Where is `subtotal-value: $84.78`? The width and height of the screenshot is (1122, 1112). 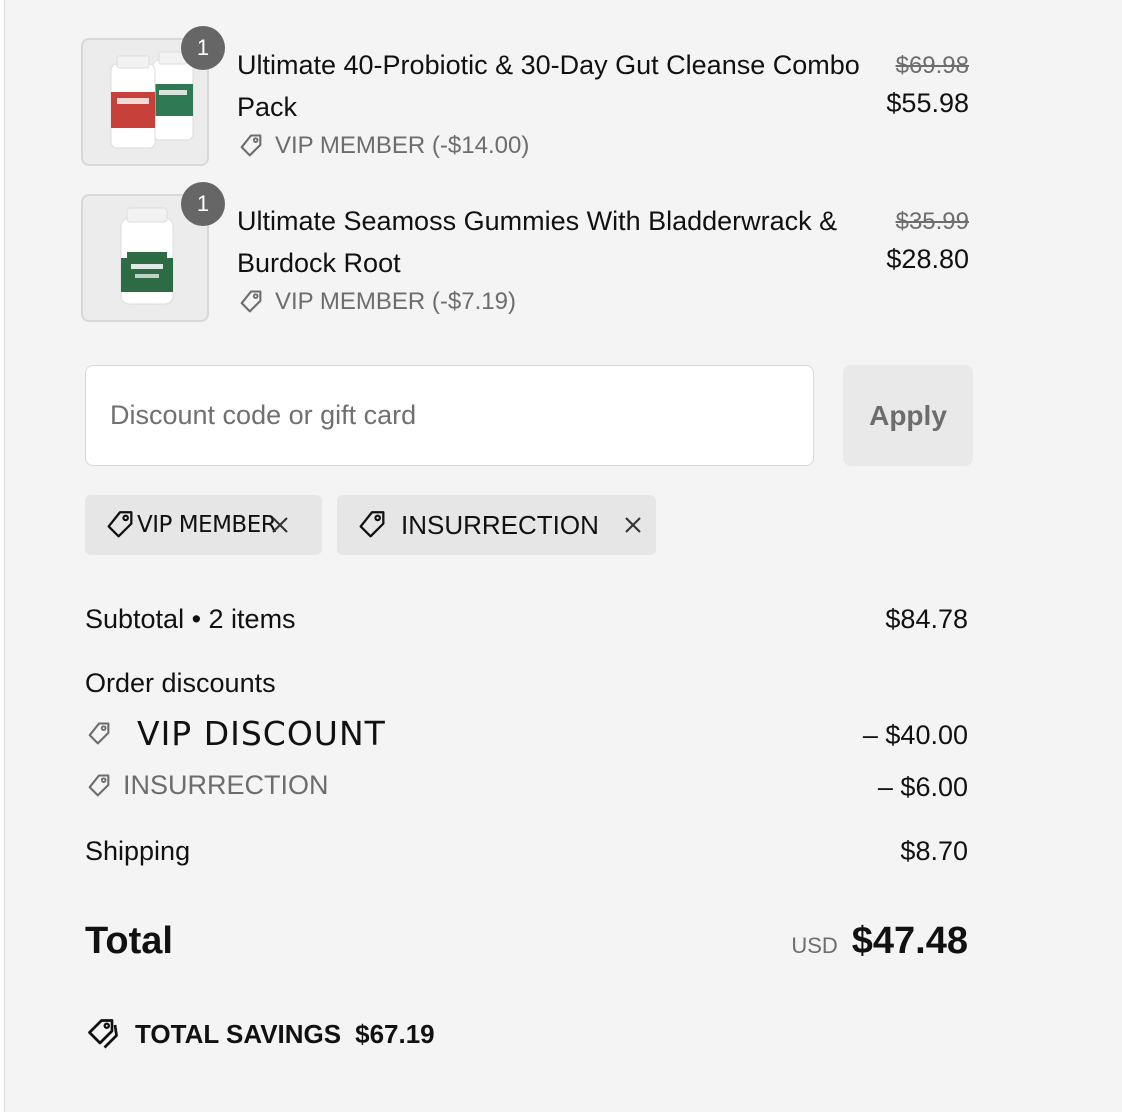 subtotal-value: $84.78 is located at coordinates (926, 619).